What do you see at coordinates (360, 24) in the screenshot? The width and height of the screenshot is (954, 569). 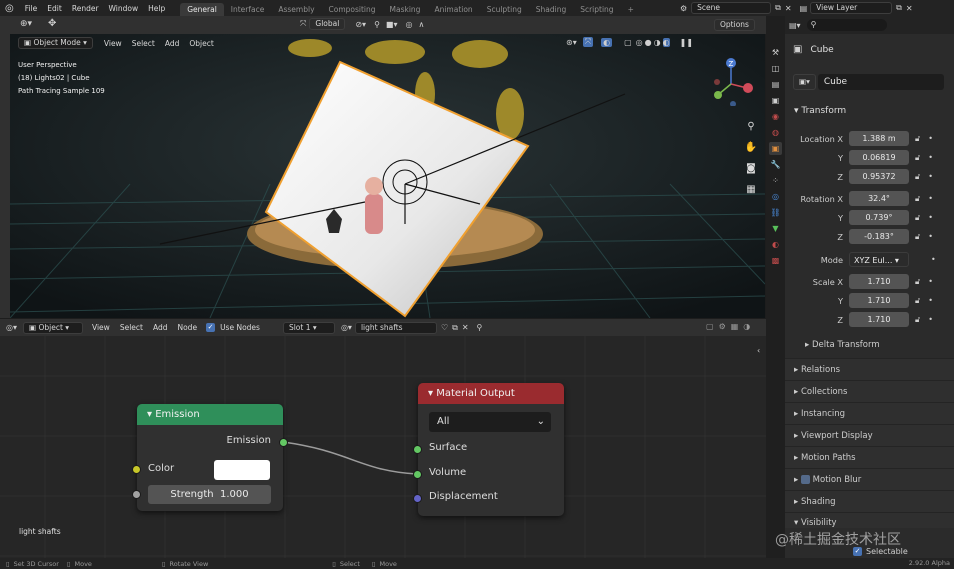 I see `pivot-icon: ⊘▾` at bounding box center [360, 24].